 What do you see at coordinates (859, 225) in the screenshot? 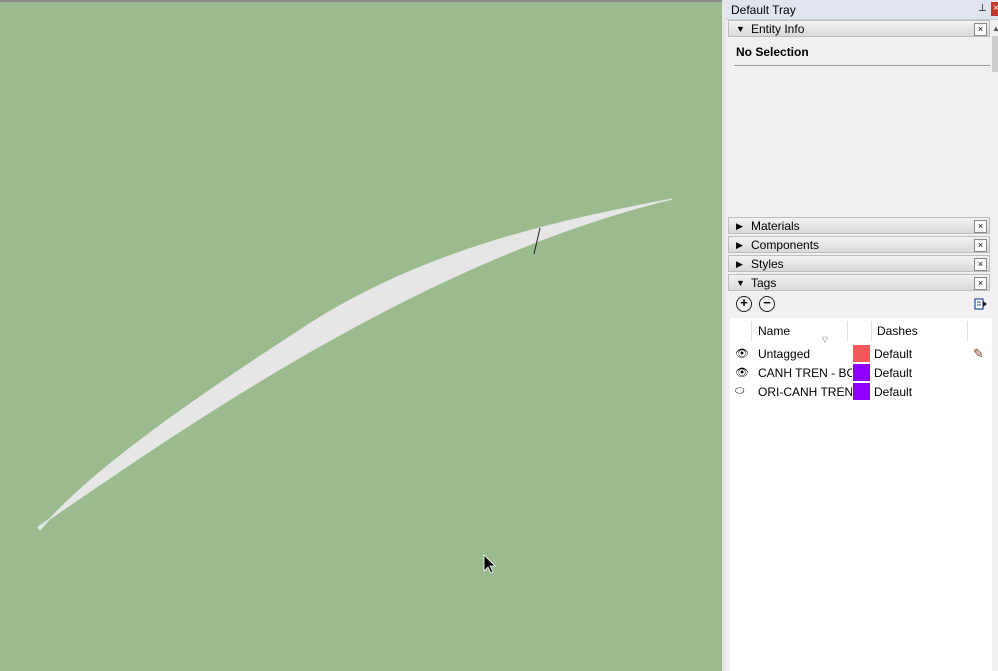
I see `panel-header-materials: ▶ Materials ×` at bounding box center [859, 225].